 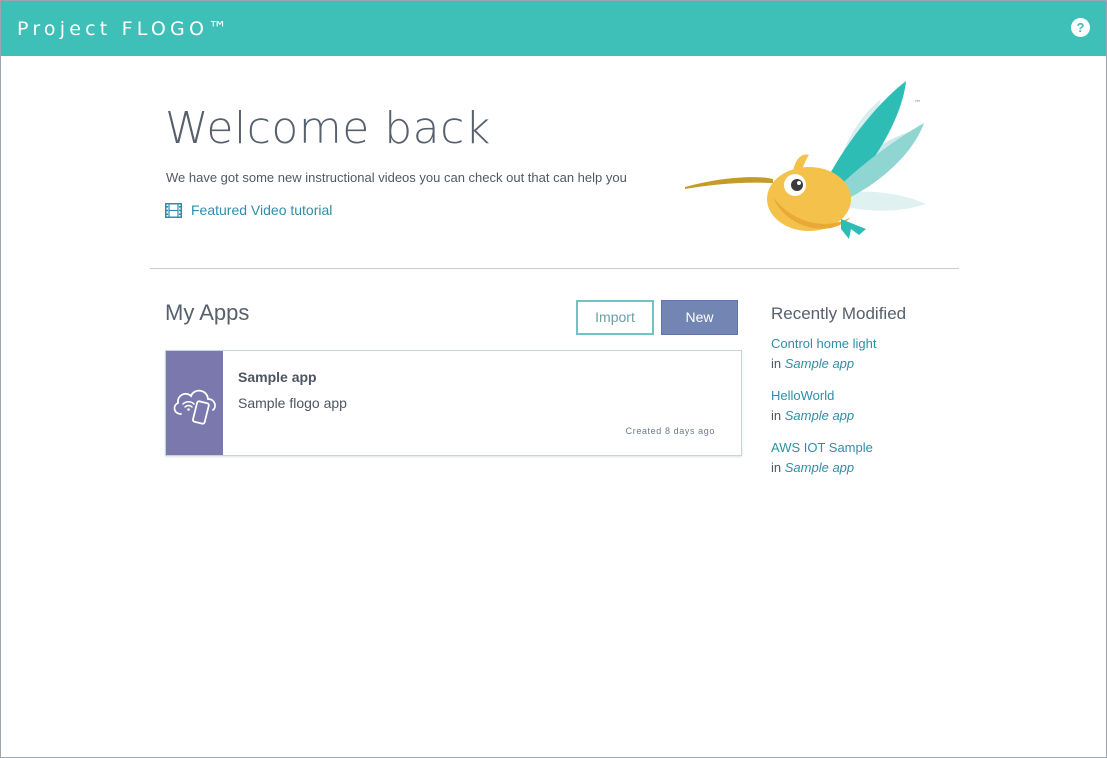 What do you see at coordinates (917, 103) in the screenshot?
I see `mascot-trademark: ™` at bounding box center [917, 103].